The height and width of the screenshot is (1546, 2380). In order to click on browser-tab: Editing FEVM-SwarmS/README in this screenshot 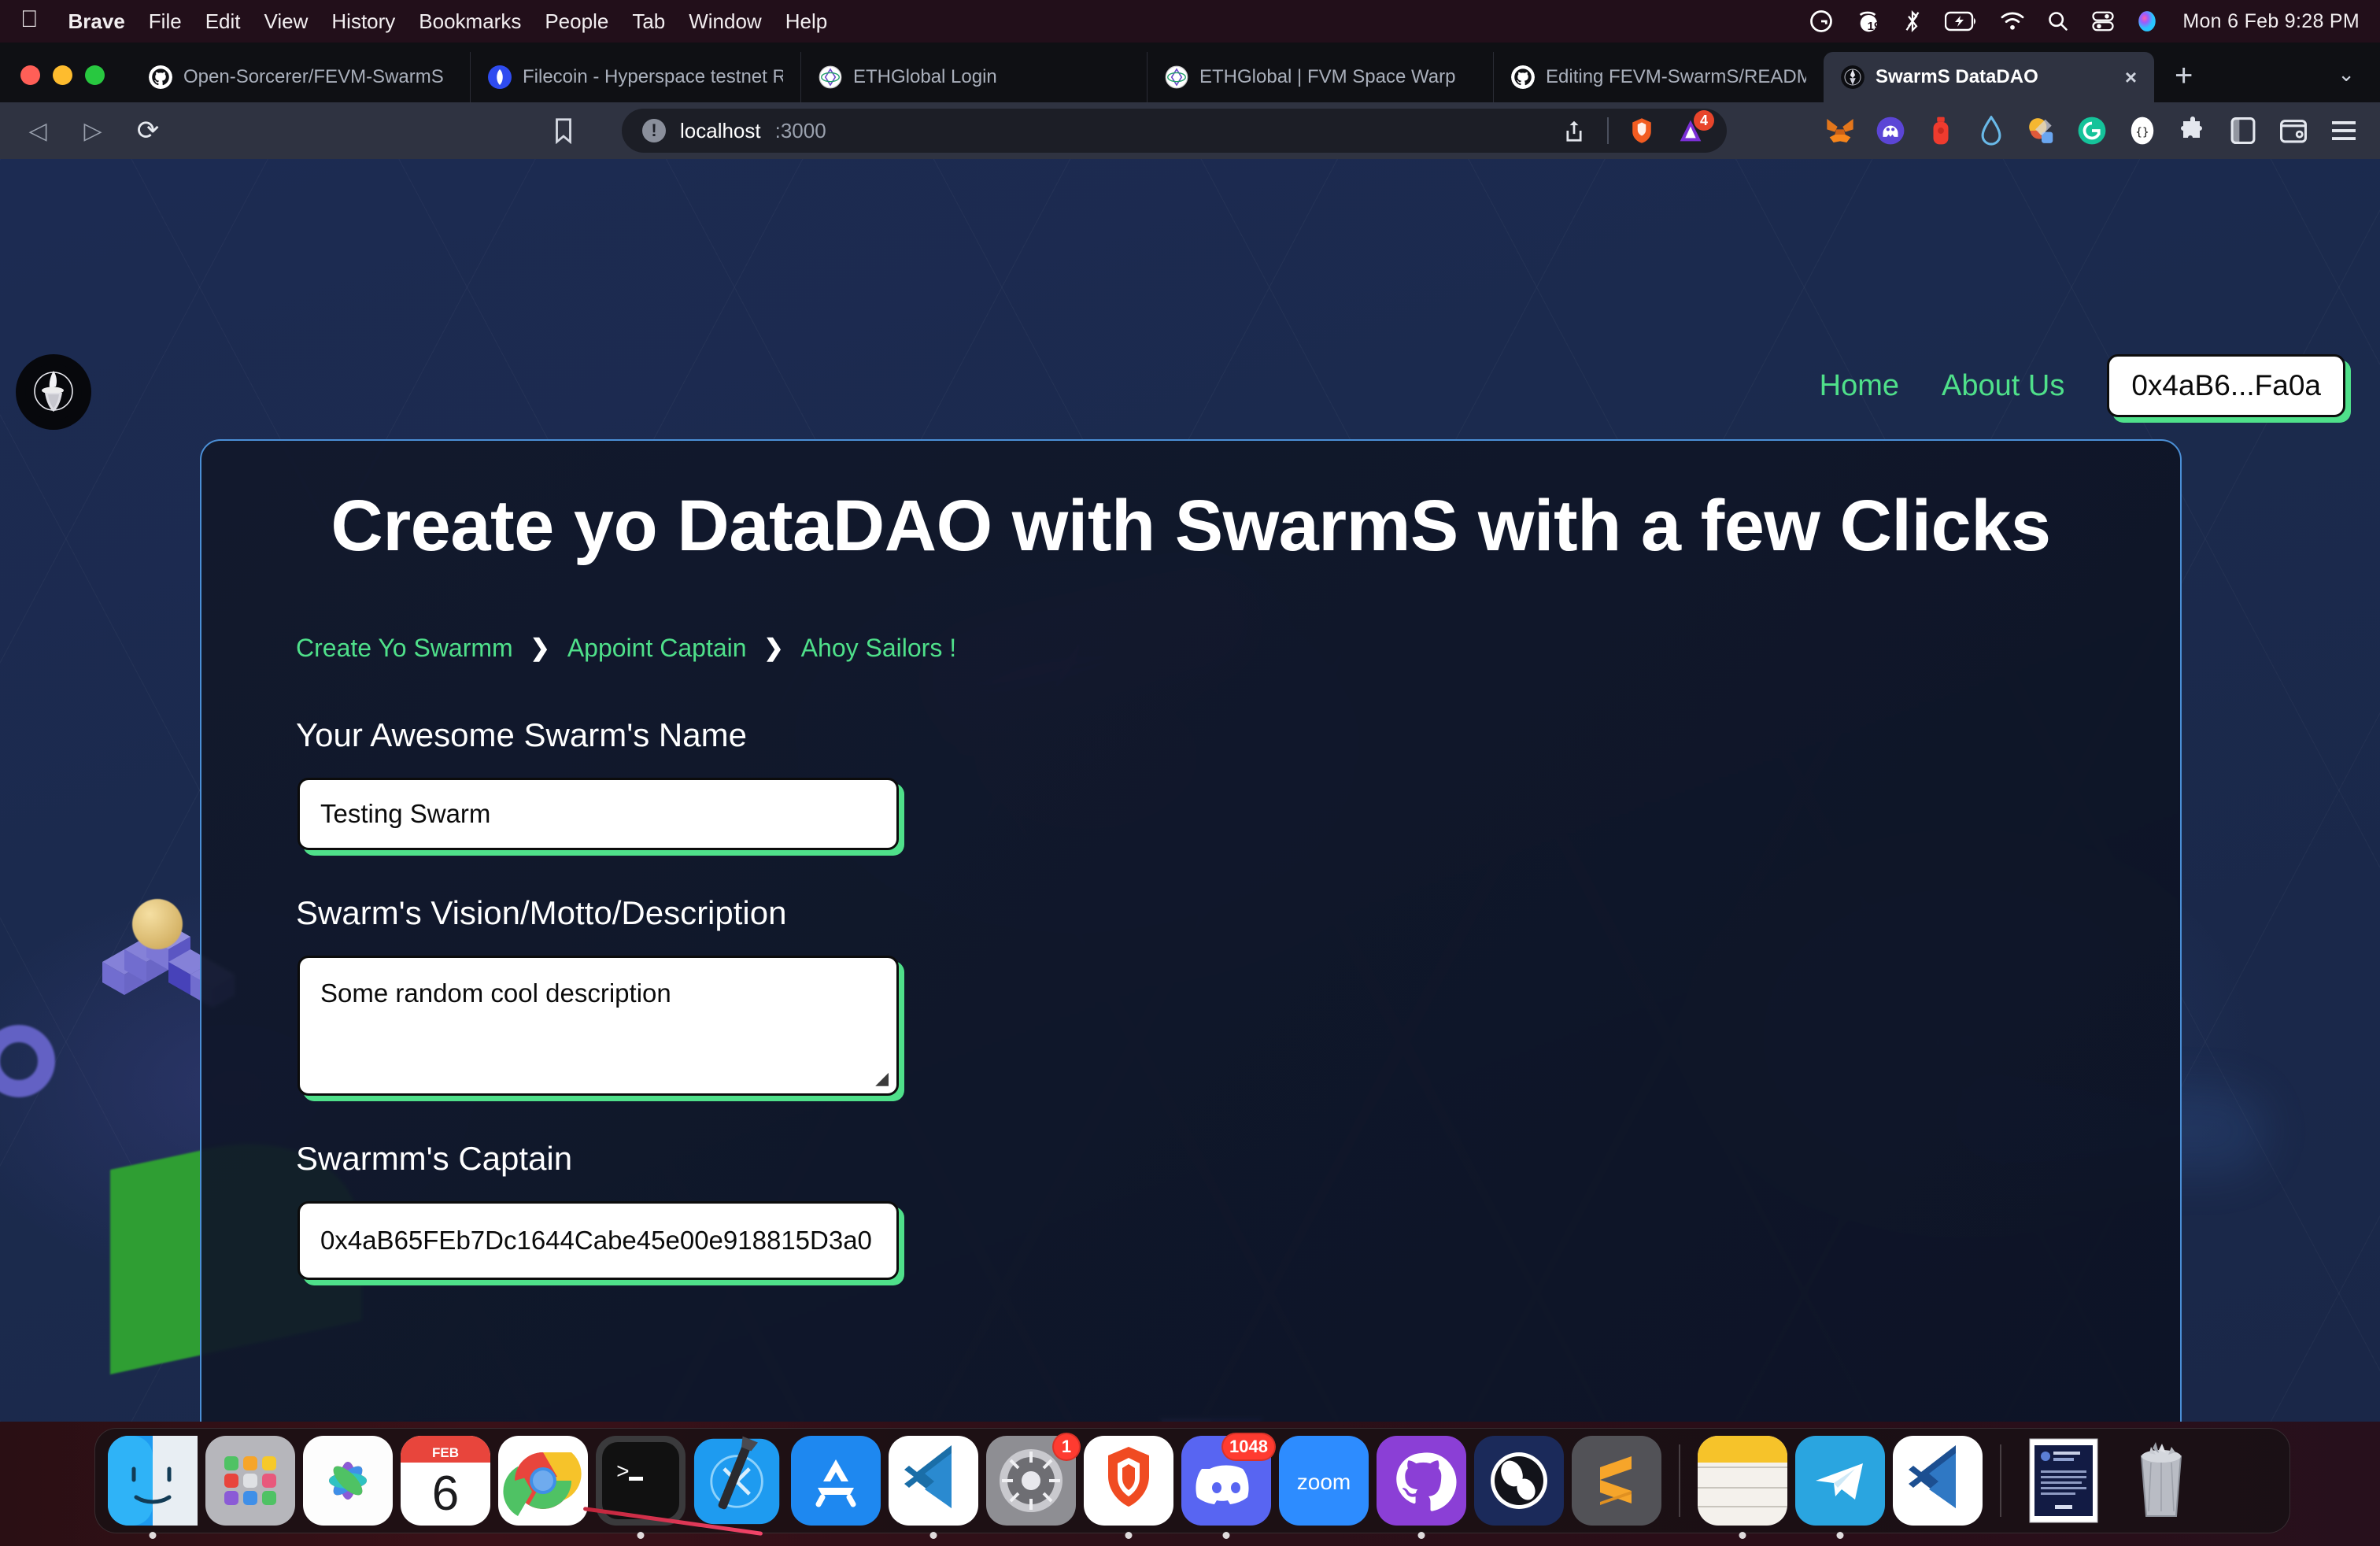, I will do `click(1658, 77)`.